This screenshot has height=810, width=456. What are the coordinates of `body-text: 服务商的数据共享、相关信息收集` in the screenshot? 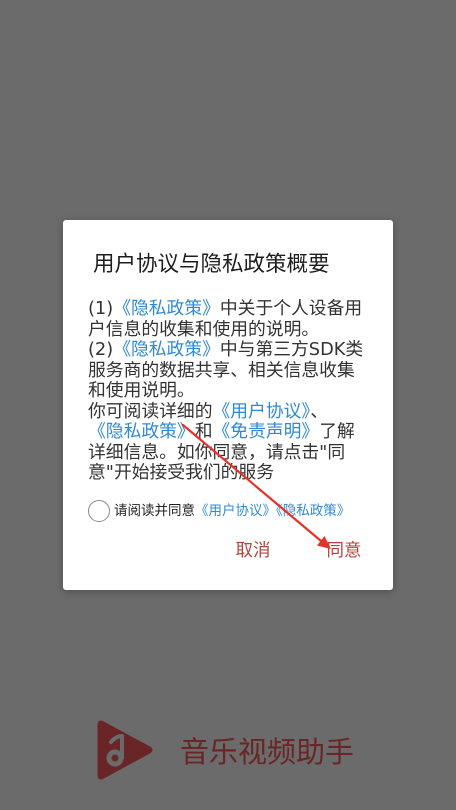 It's located at (221, 370).